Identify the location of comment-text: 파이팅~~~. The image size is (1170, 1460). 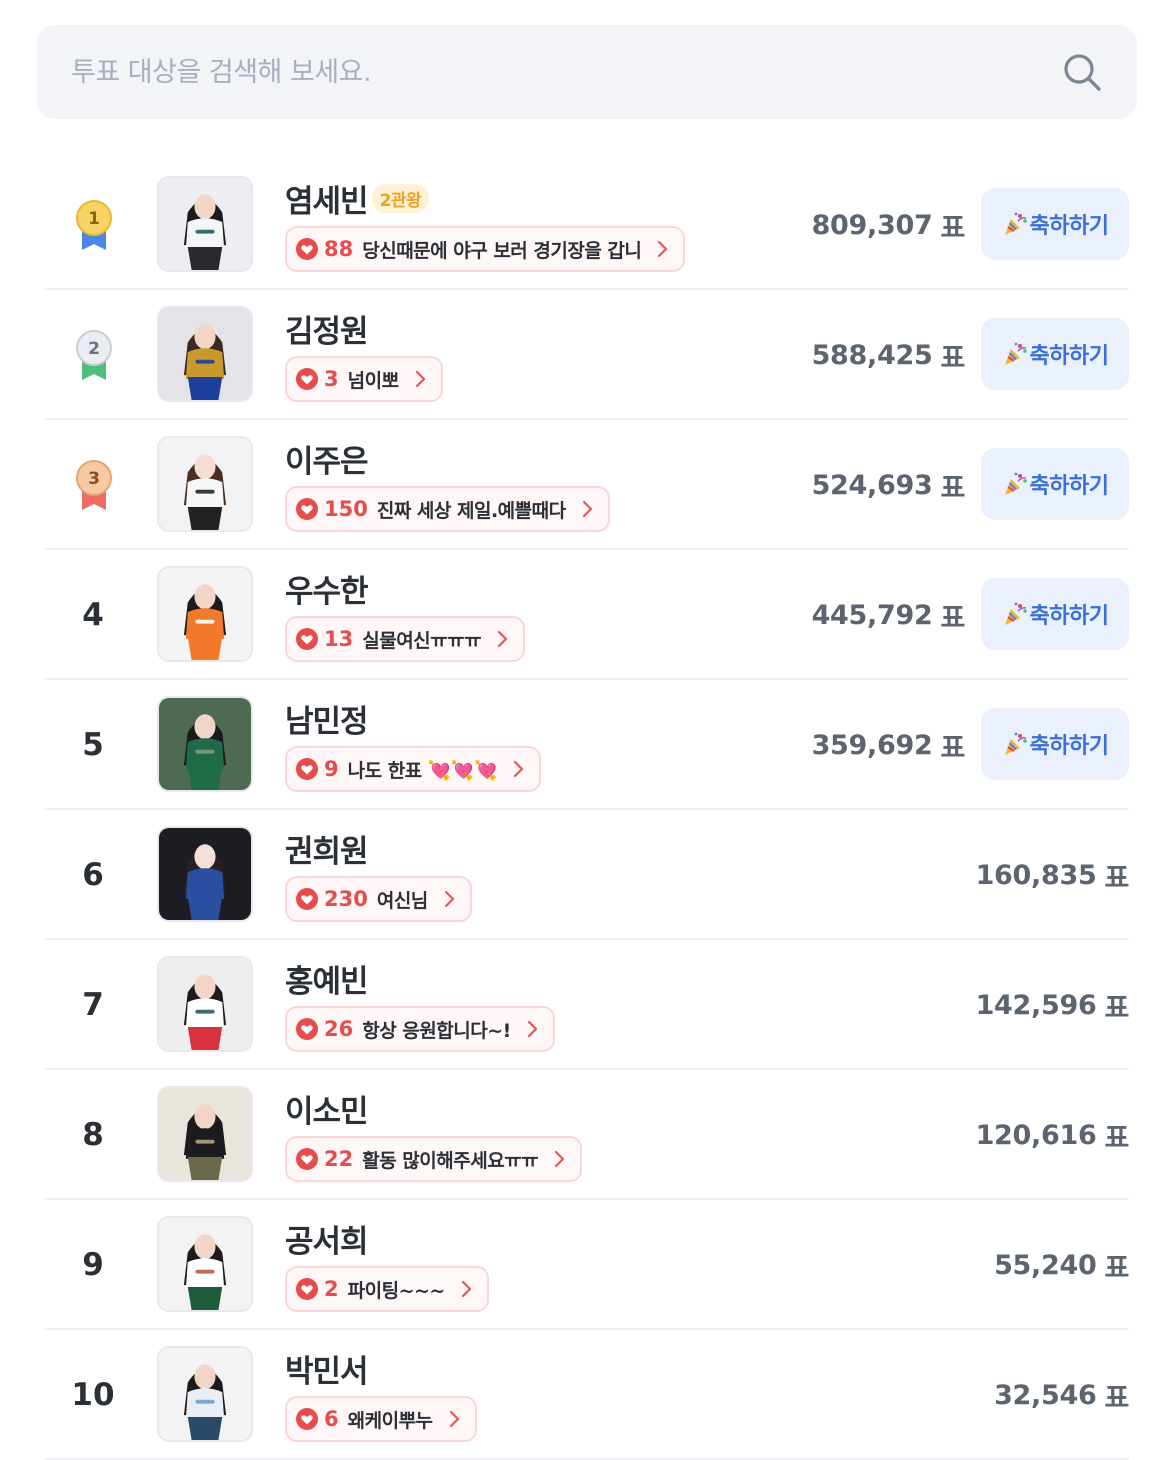
(396, 1290).